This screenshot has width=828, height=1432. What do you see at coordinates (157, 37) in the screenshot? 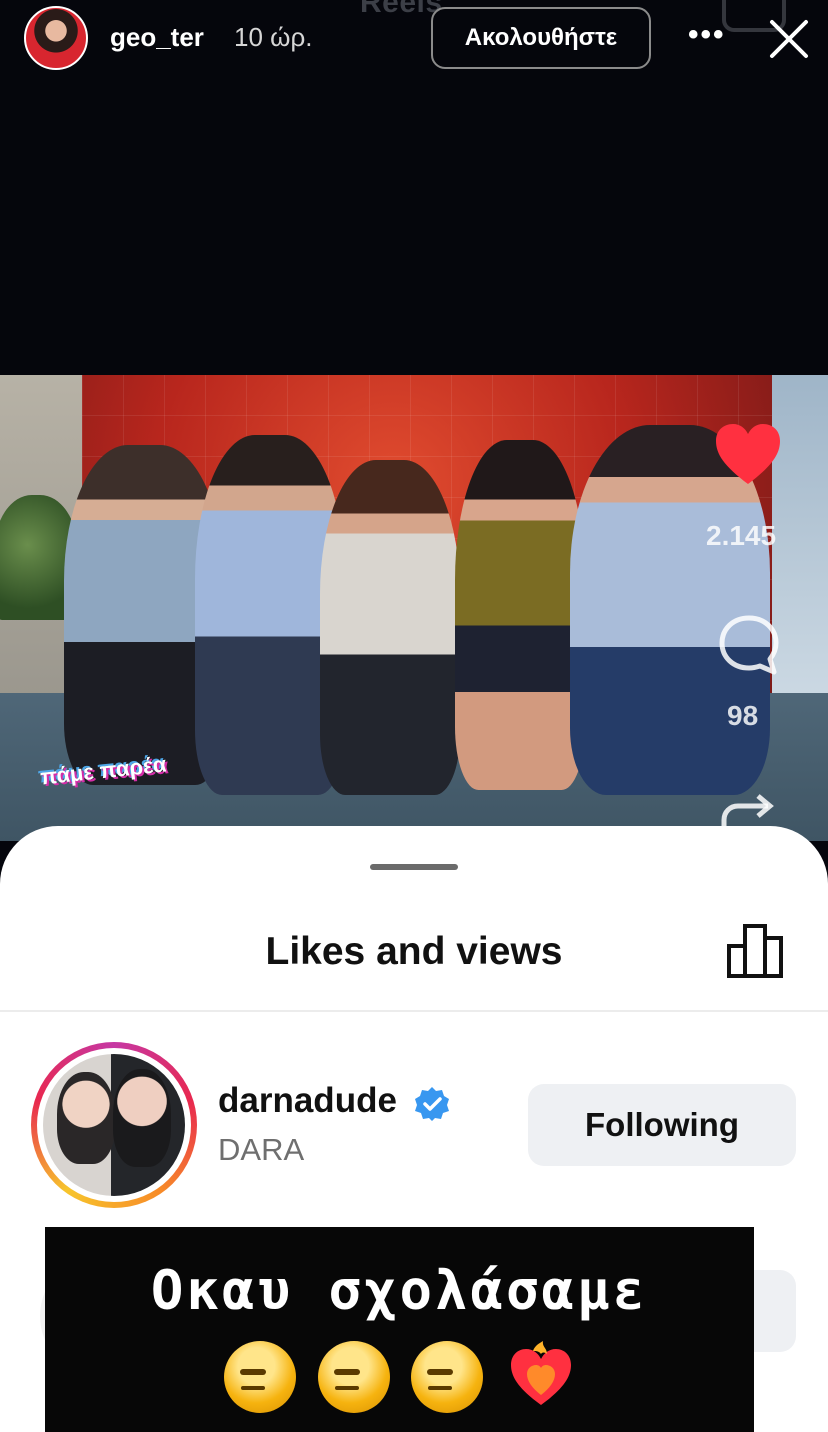
I see `story-username: geo_ter` at bounding box center [157, 37].